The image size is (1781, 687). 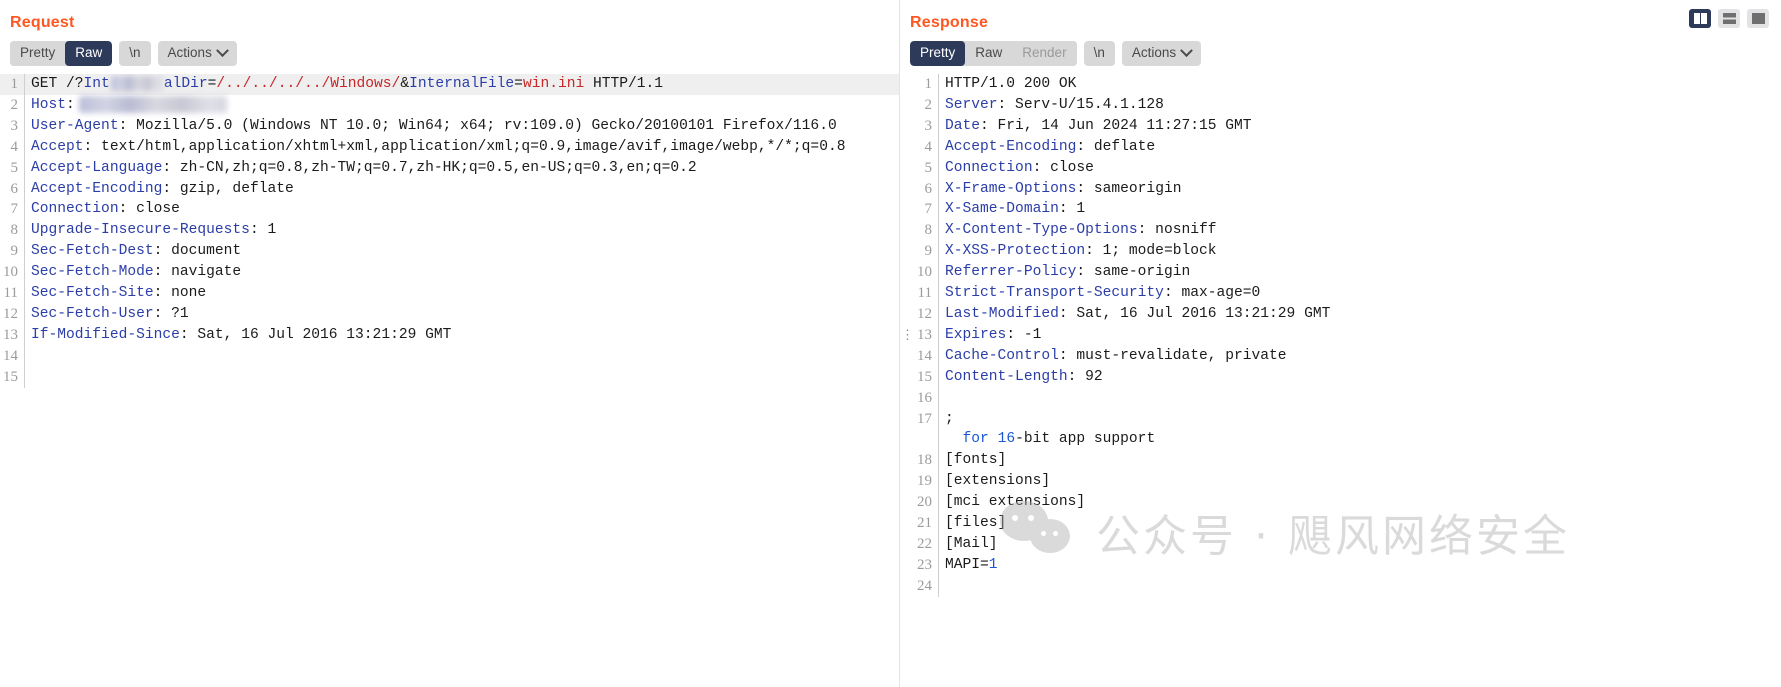 I want to click on code-token: Cache-Control, so click(x=1002, y=355).